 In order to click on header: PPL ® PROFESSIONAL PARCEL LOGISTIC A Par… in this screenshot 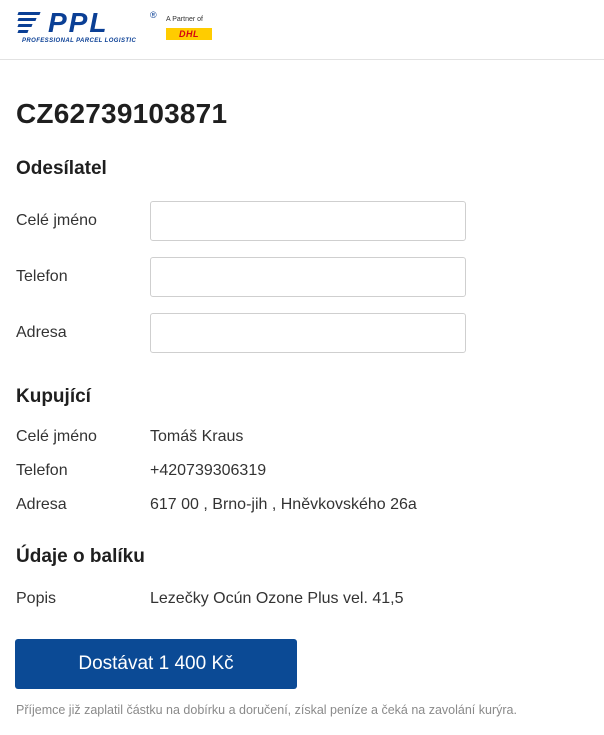, I will do `click(302, 30)`.